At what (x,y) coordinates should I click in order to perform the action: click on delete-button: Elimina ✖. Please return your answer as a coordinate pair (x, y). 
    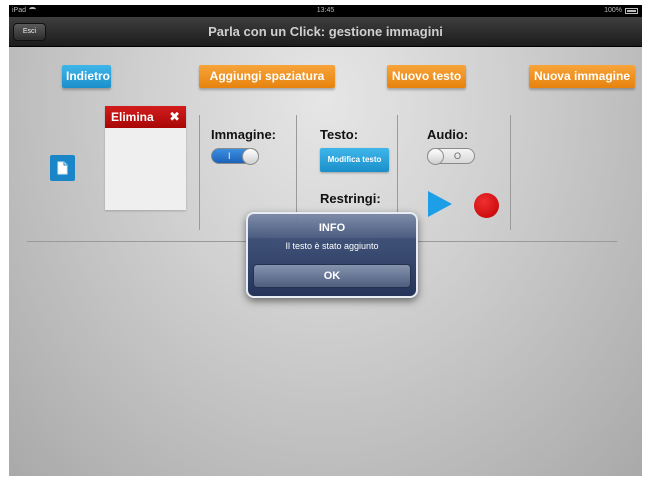
    Looking at the image, I should click on (145, 117).